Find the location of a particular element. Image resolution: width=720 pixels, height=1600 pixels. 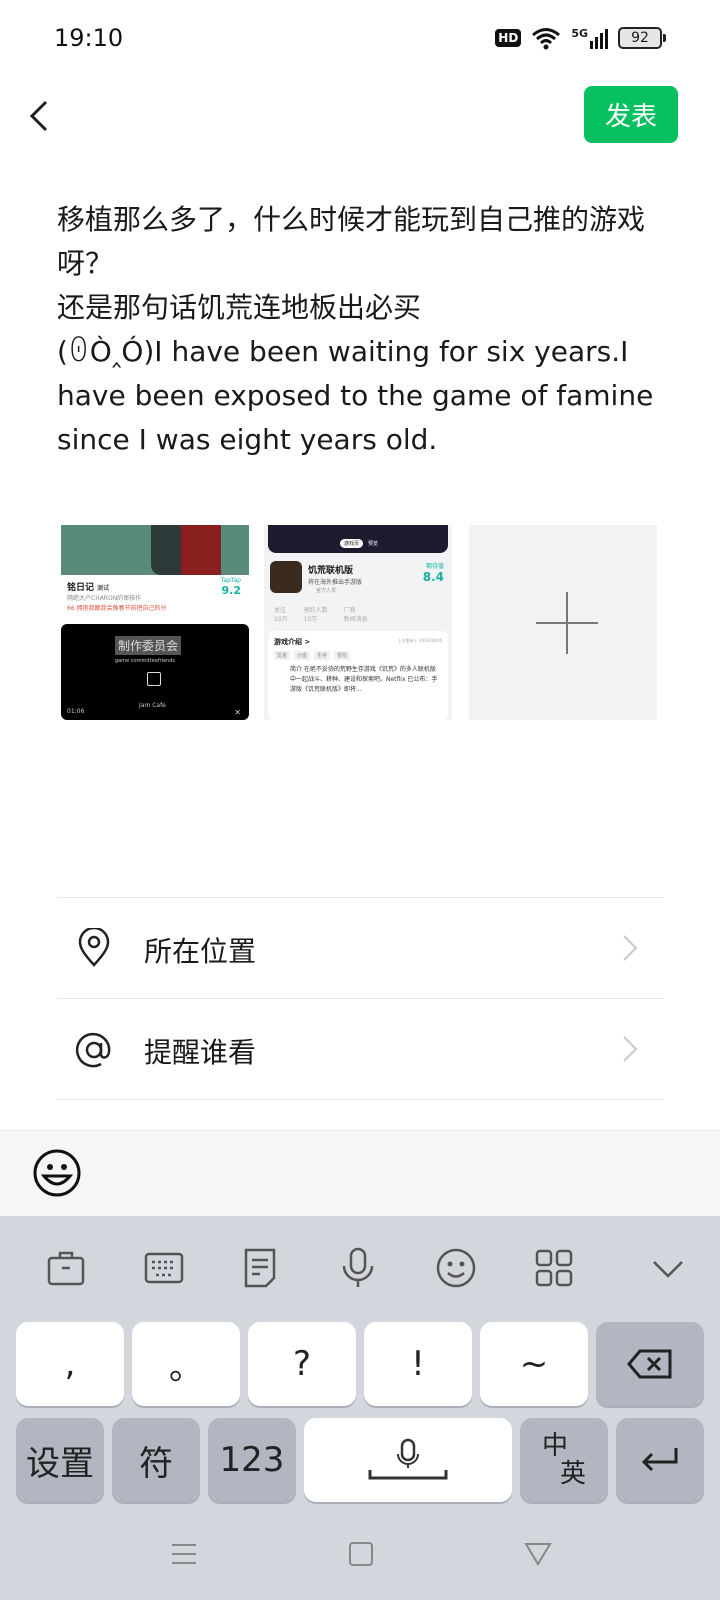

thumb2-stat-label-2: 预约人数 is located at coordinates (315, 610).